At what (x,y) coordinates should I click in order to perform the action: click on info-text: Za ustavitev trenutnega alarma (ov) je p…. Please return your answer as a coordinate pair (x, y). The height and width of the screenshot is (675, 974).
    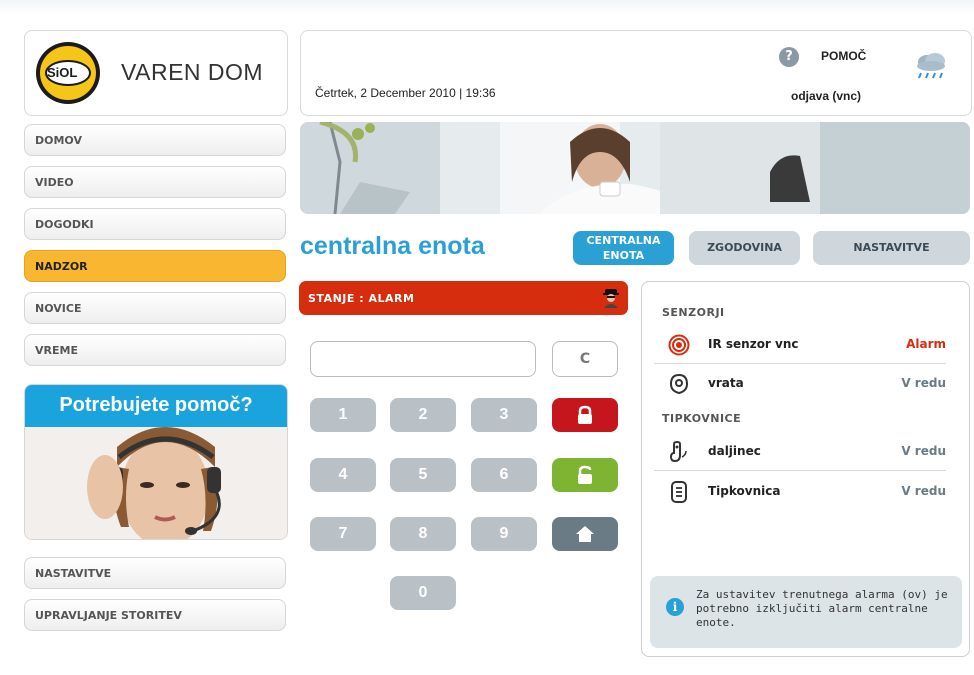
    Looking at the image, I should click on (822, 608).